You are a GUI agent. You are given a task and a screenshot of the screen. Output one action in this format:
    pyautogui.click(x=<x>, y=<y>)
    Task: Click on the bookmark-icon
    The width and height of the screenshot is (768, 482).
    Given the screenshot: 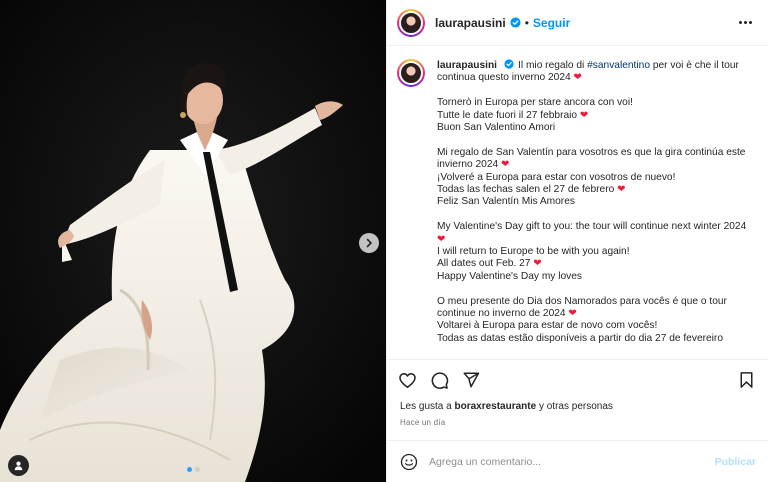 What is the action you would take?
    pyautogui.click(x=746, y=380)
    